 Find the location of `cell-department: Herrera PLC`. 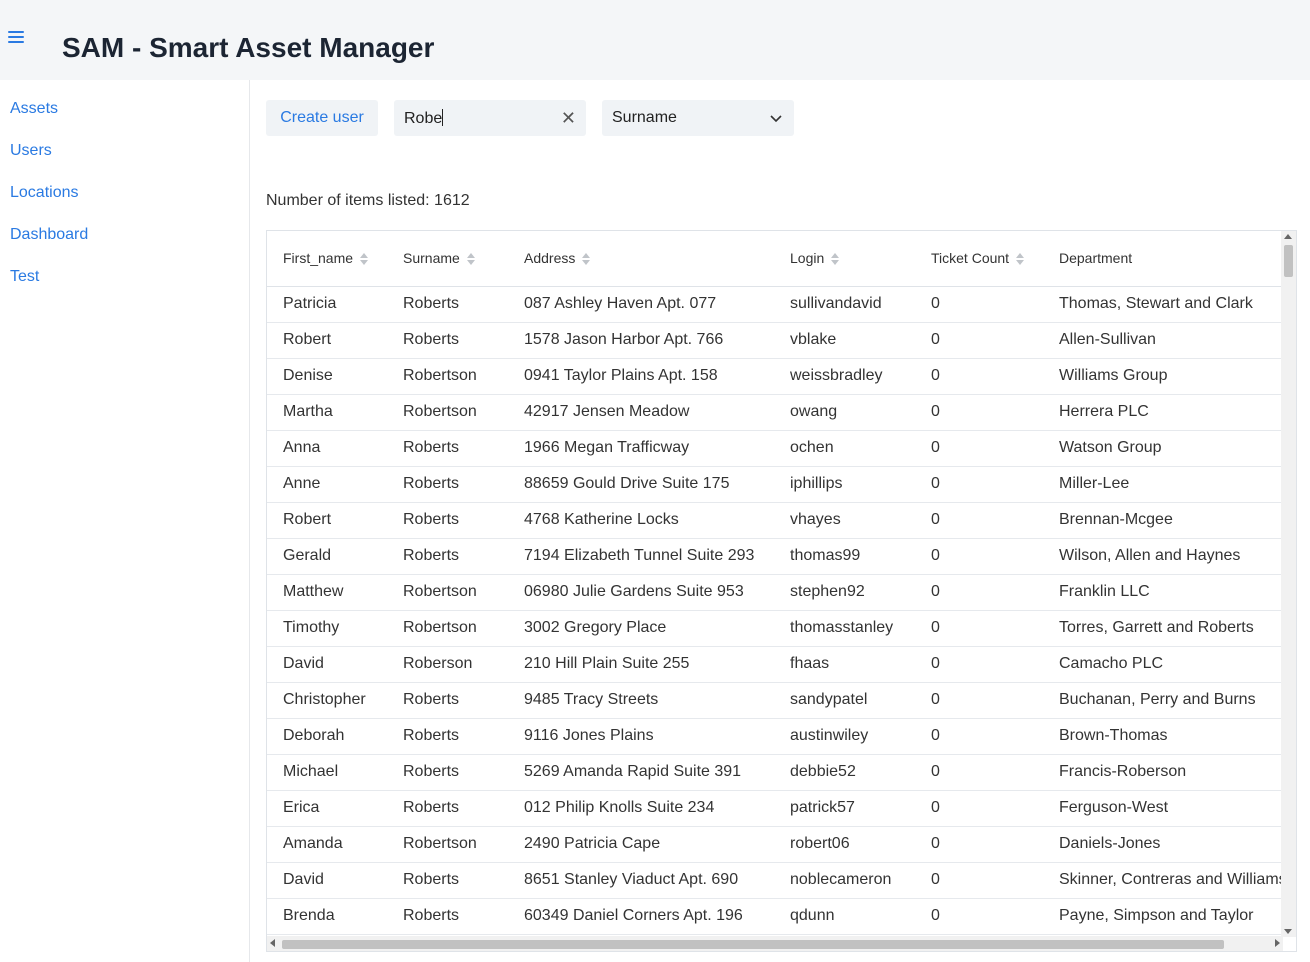

cell-department: Herrera PLC is located at coordinates (1104, 411).